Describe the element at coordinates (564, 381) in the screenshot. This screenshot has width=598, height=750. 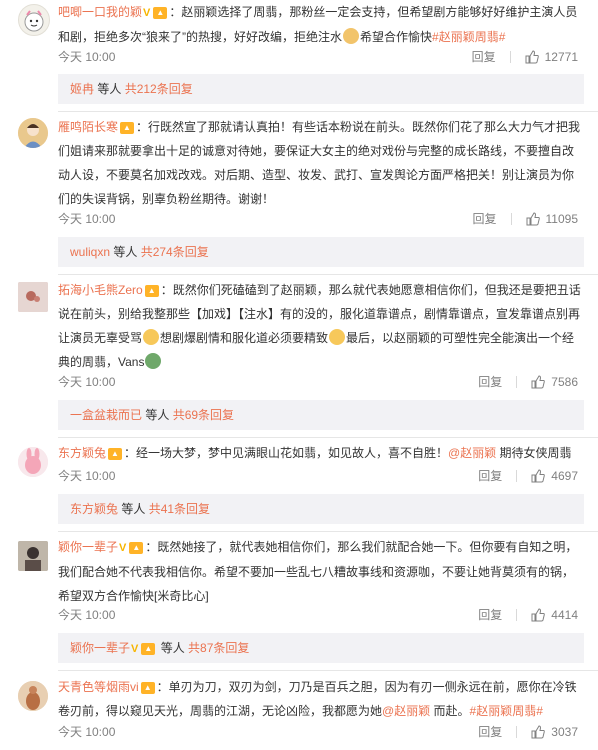
I see `like-count: 7586` at that location.